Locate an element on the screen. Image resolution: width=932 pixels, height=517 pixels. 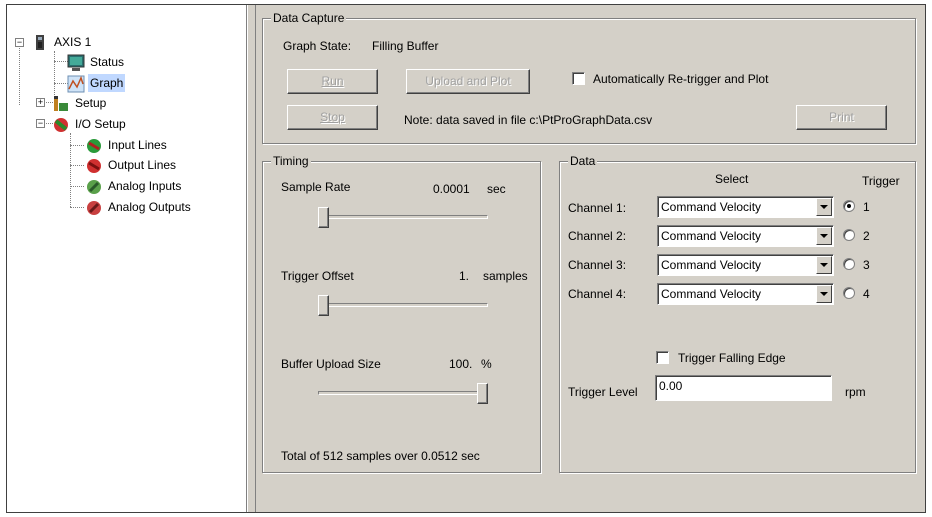
tree-item-label: Analog Outputs is located at coordinates (149, 207).